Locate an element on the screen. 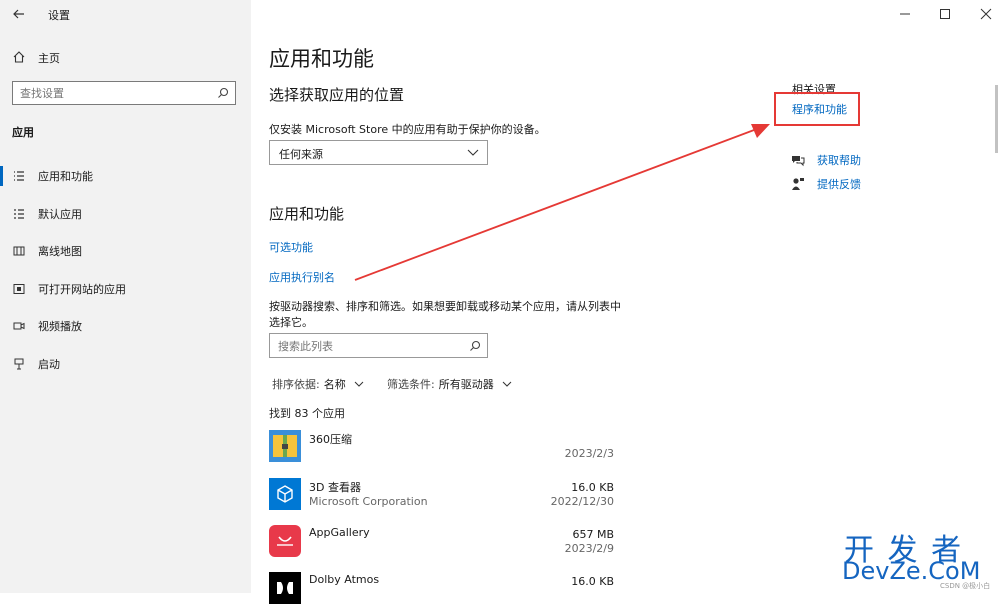 The height and width of the screenshot is (616, 1000). app-name: AppGallery is located at coordinates (339, 532).